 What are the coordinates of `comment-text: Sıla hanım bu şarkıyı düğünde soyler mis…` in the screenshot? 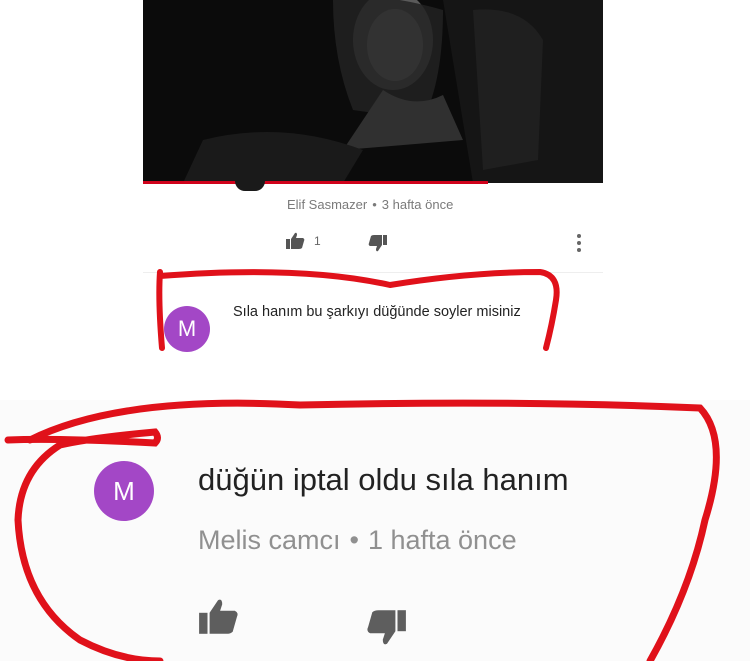 It's located at (377, 312).